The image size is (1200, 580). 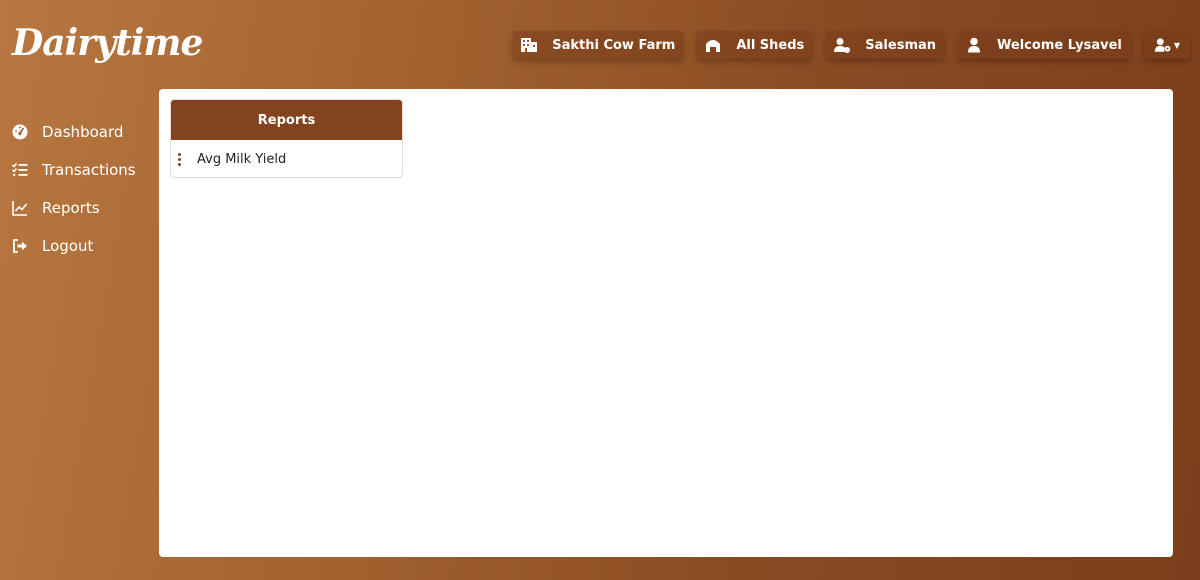 I want to click on sidebar-item-logout: Logout, so click(x=74, y=246).